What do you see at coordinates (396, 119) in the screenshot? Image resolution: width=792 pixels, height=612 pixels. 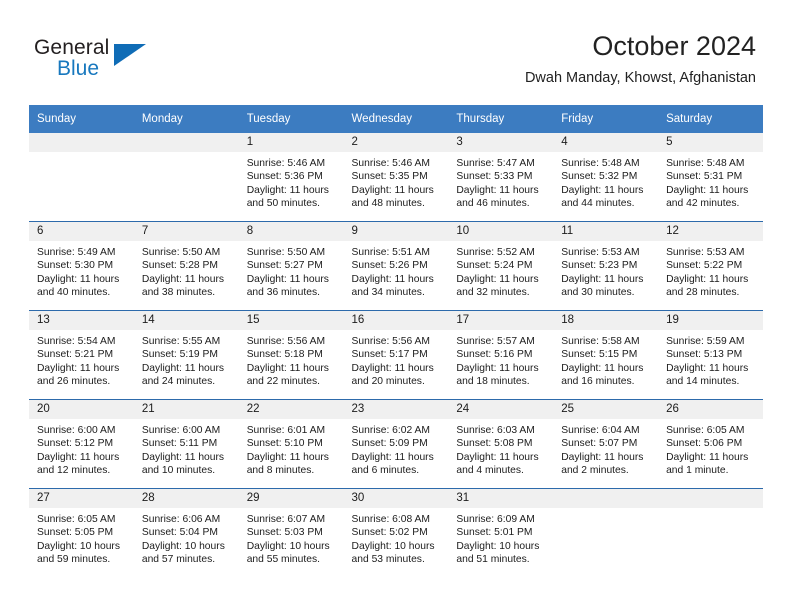 I see `weekday-header-wednesday: Wednesday` at bounding box center [396, 119].